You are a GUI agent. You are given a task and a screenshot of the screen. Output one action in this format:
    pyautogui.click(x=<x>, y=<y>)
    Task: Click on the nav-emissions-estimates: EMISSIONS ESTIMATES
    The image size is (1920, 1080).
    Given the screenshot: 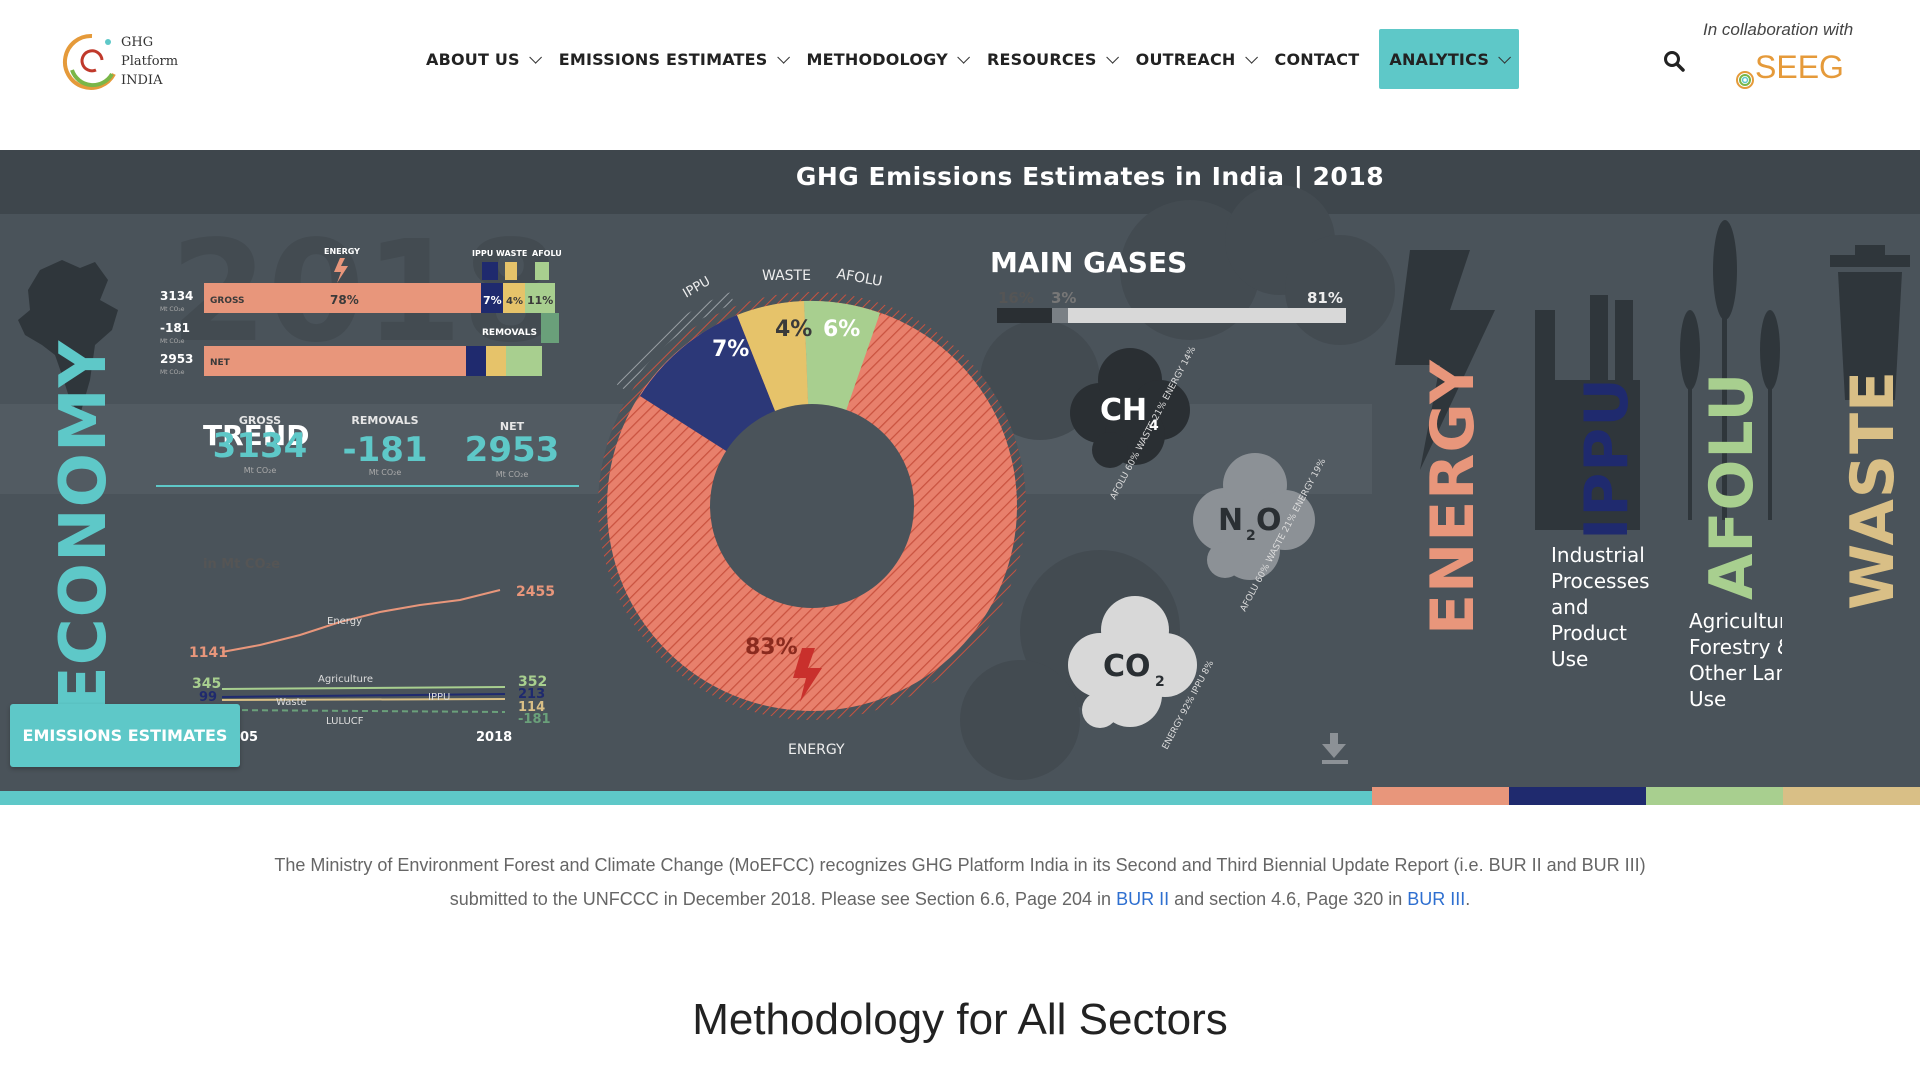 What is the action you would take?
    pyautogui.click(x=683, y=59)
    